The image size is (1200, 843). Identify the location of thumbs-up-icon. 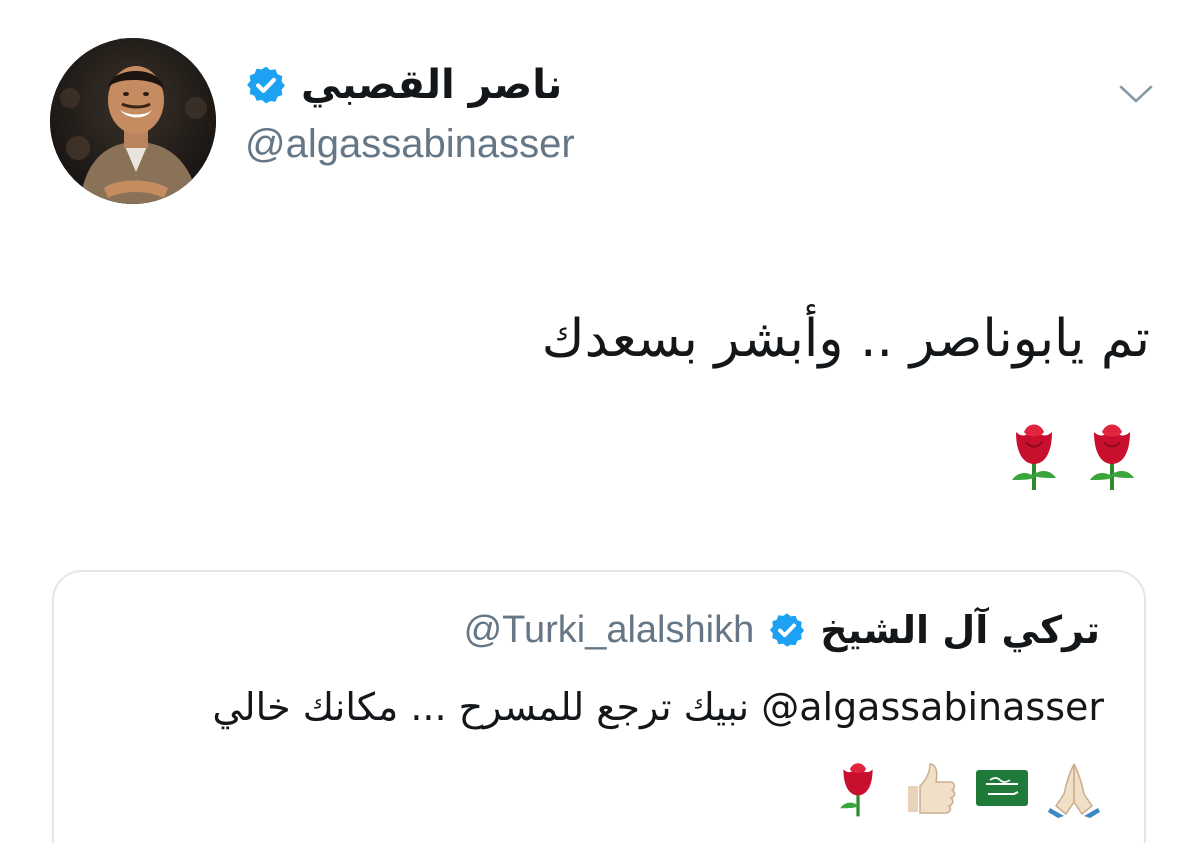
(932, 788).